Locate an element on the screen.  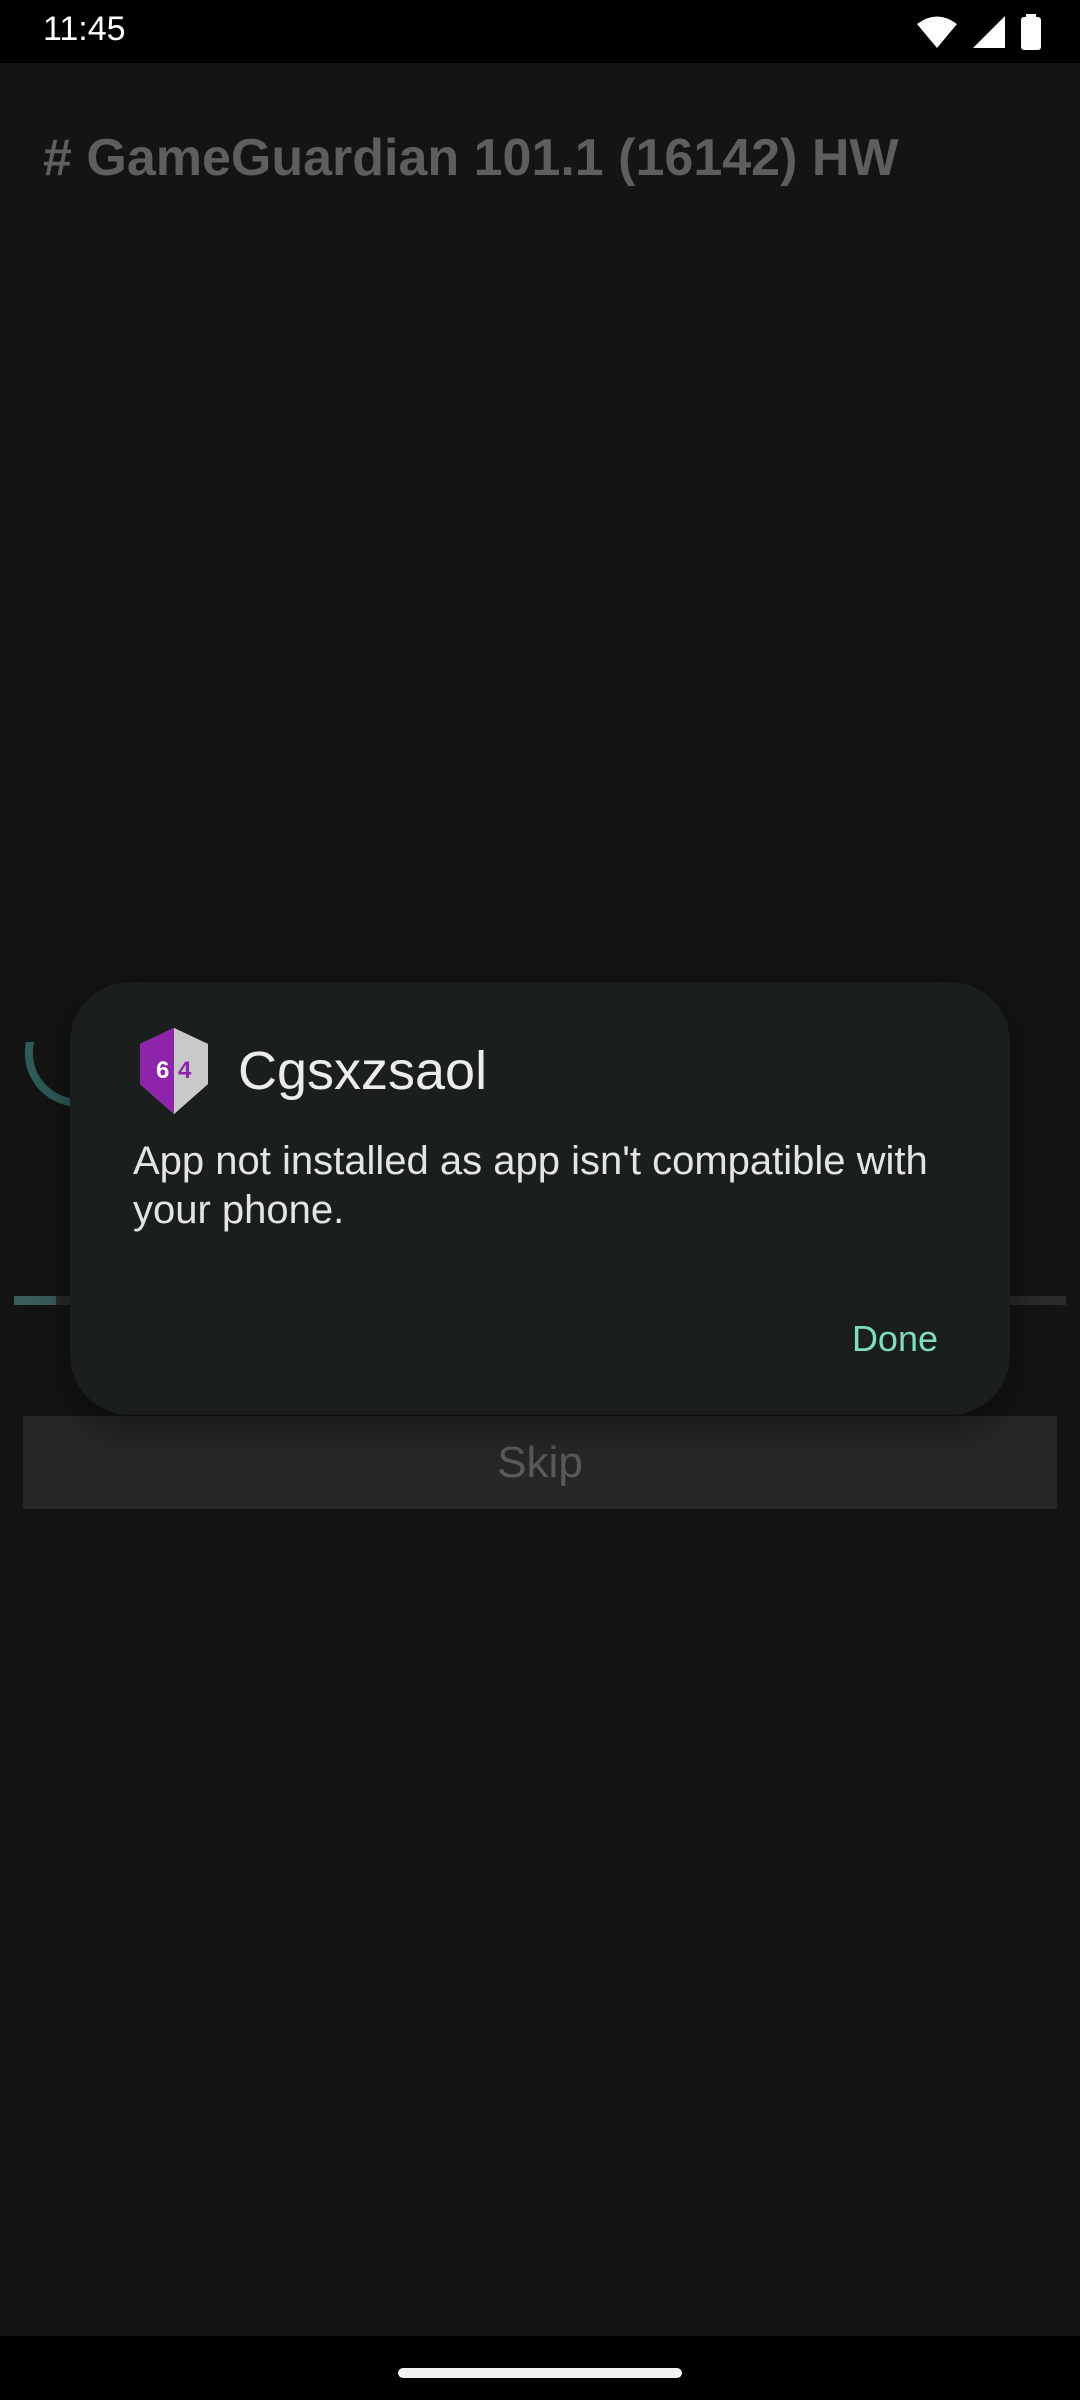
gameguardian-app-icon: 6 4 is located at coordinates (174, 1071).